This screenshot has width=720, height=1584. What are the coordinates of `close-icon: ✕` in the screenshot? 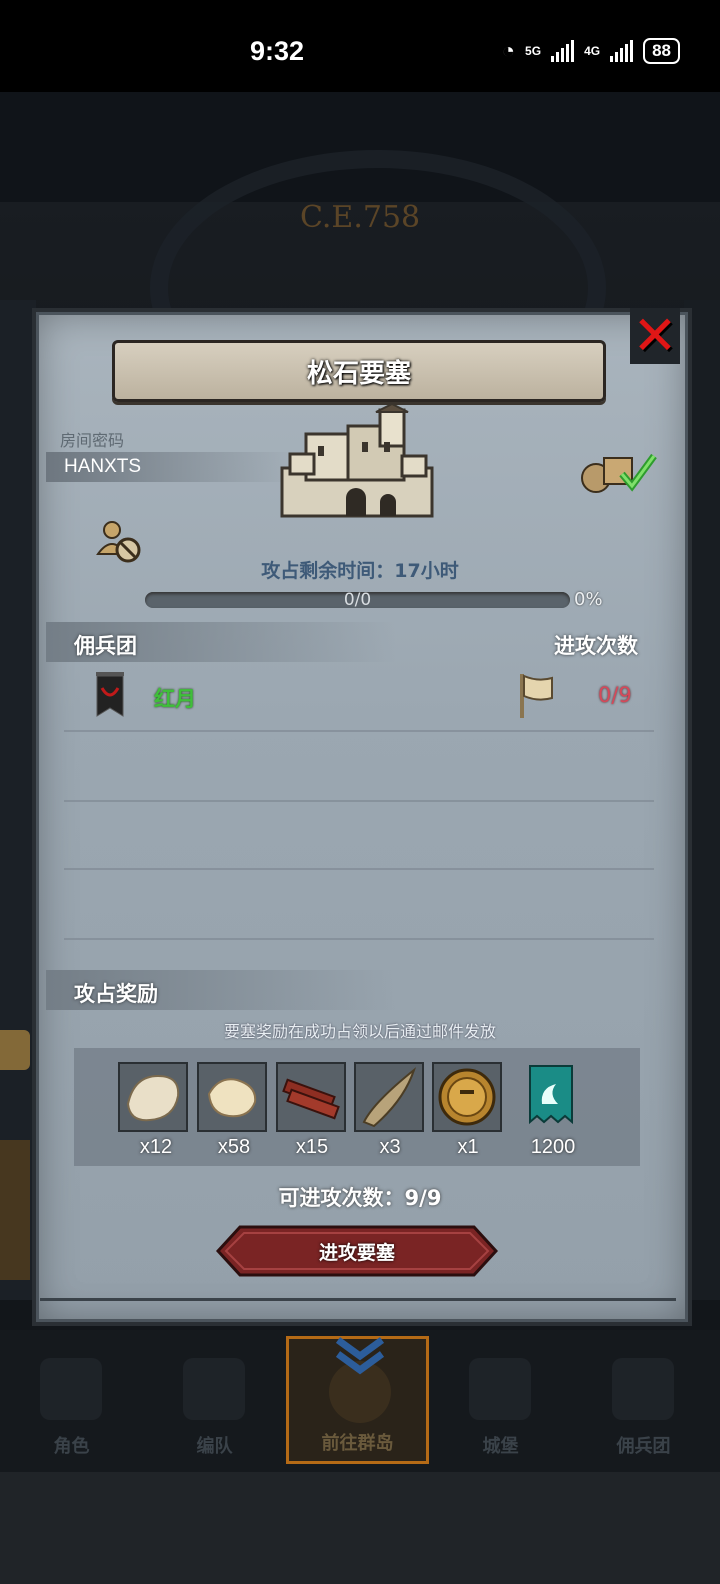 It's located at (655, 335).